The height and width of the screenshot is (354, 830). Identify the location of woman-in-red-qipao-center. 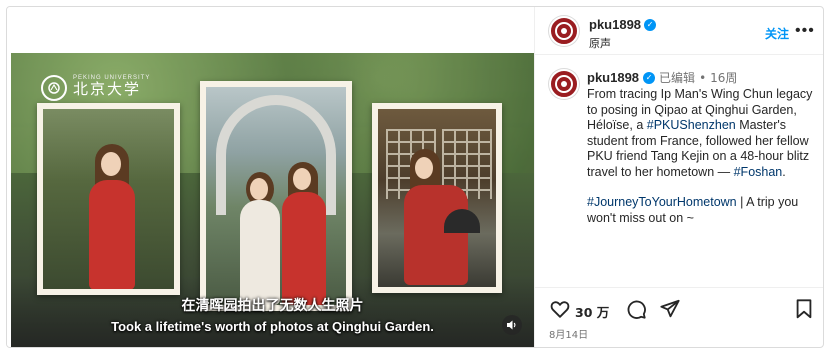
(304, 233).